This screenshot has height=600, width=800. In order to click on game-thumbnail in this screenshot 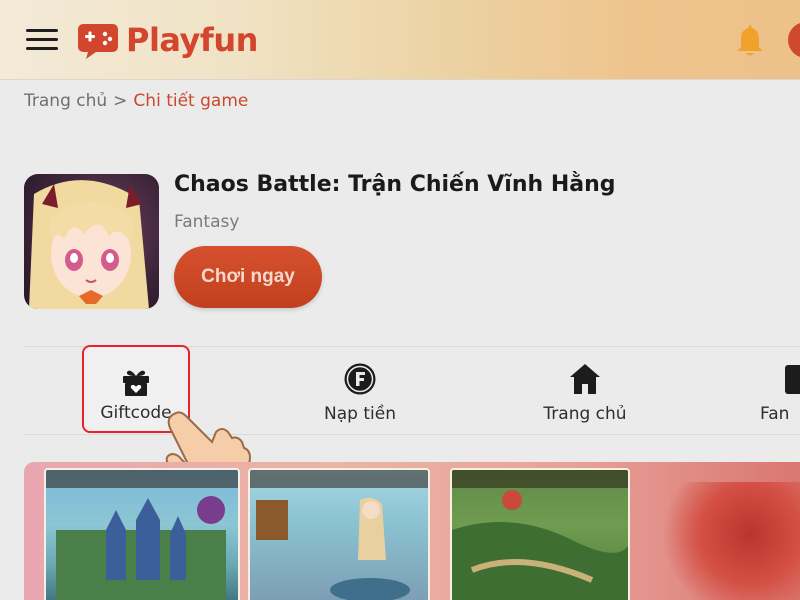, I will do `click(91, 241)`.